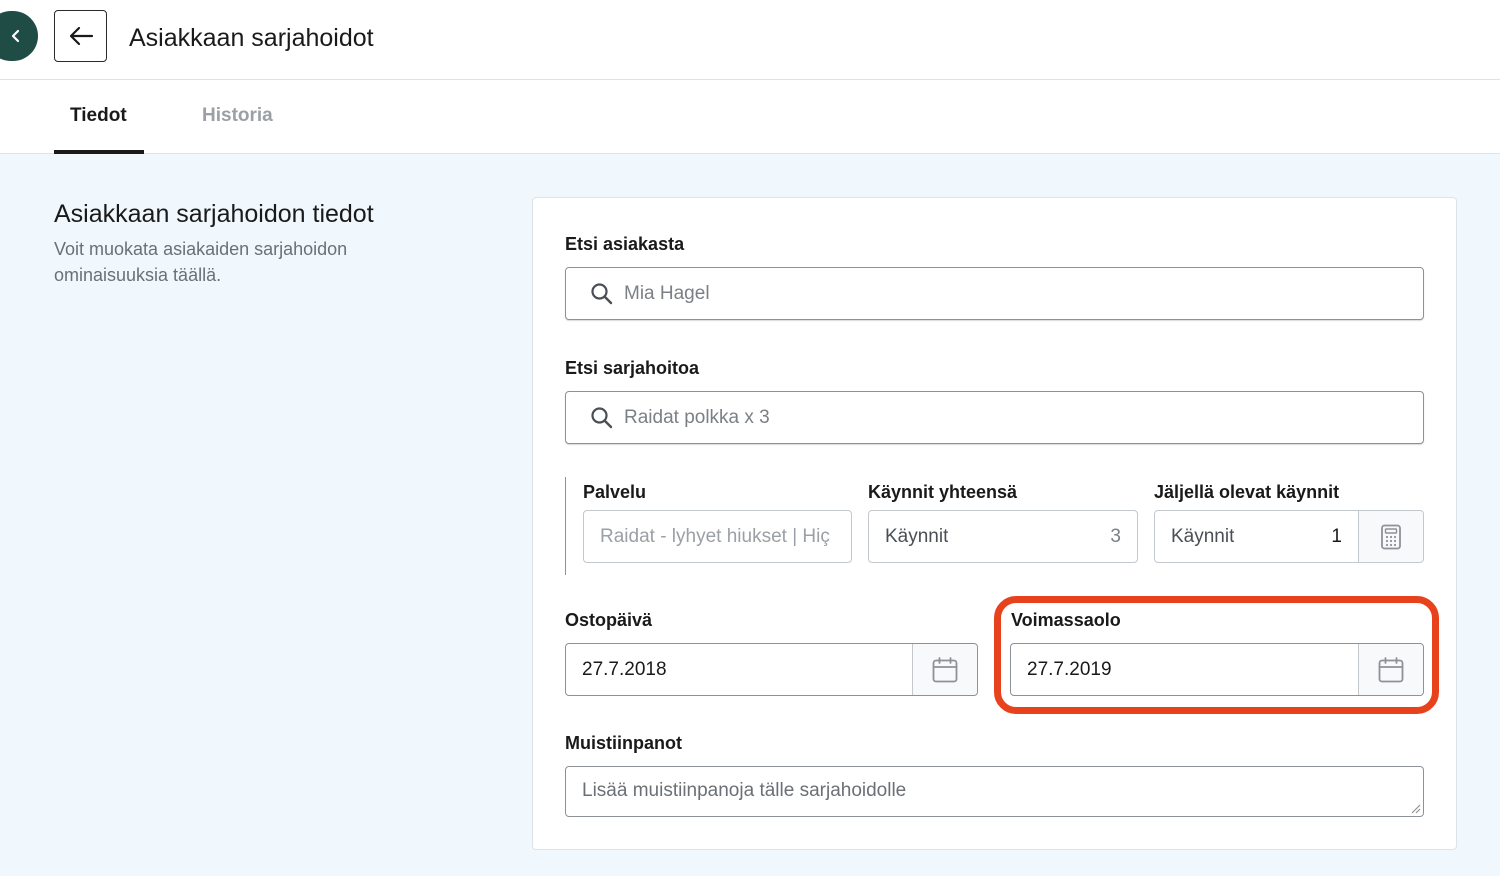 The width and height of the screenshot is (1500, 876). Describe the element at coordinates (1115, 536) in the screenshot. I see `total-visits-value: 3` at that location.